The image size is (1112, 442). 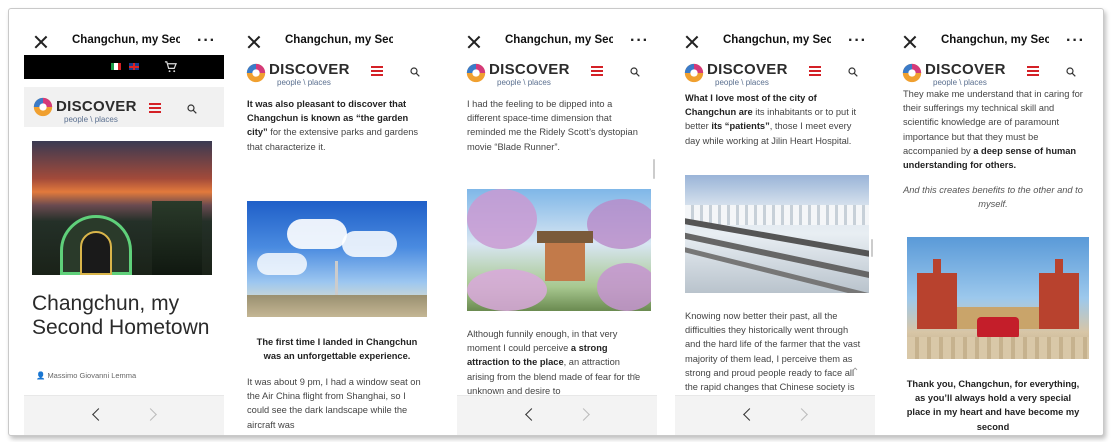 What do you see at coordinates (92, 375) in the screenshot?
I see `author-name: Massimo Giovanni Lemma` at bounding box center [92, 375].